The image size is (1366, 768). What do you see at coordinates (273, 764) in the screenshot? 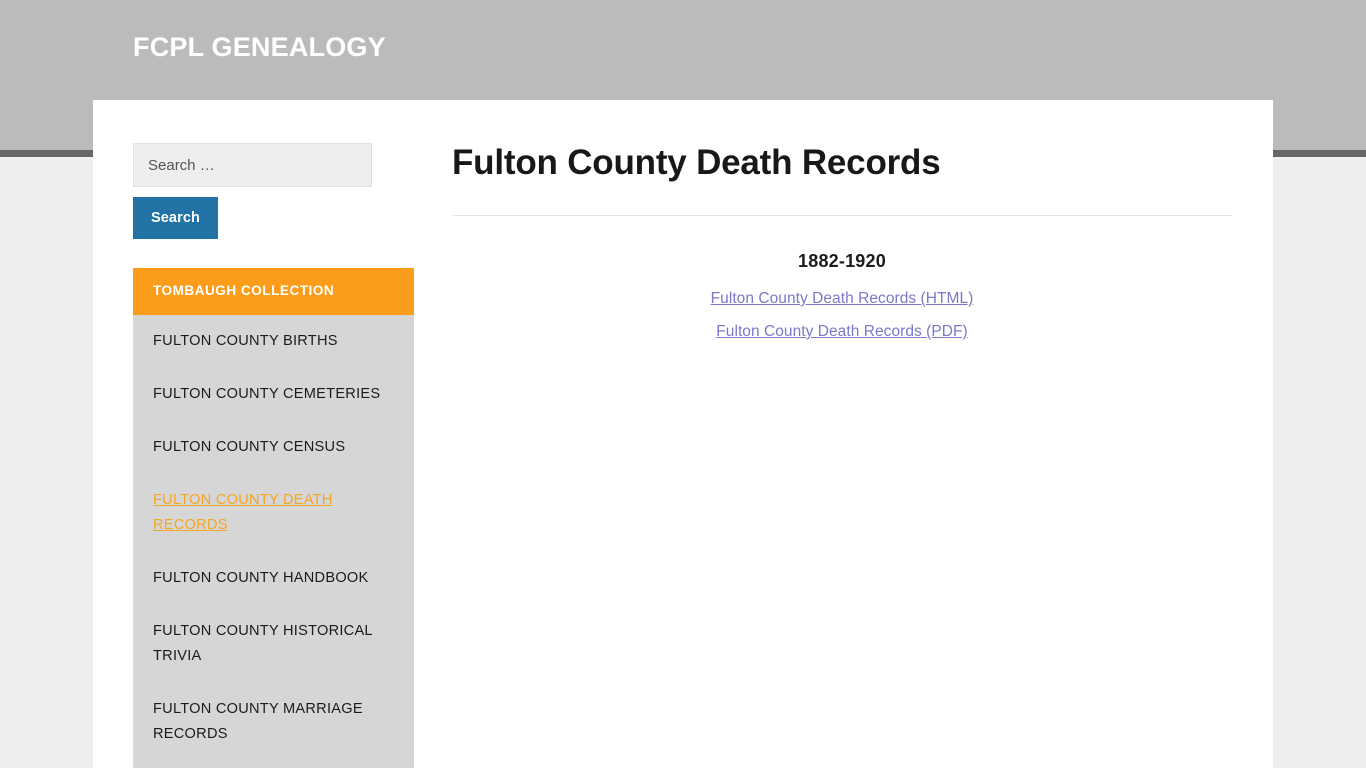
I see `sidebar-menu-item: FULTON COUNTY NEWSPAPER` at bounding box center [273, 764].